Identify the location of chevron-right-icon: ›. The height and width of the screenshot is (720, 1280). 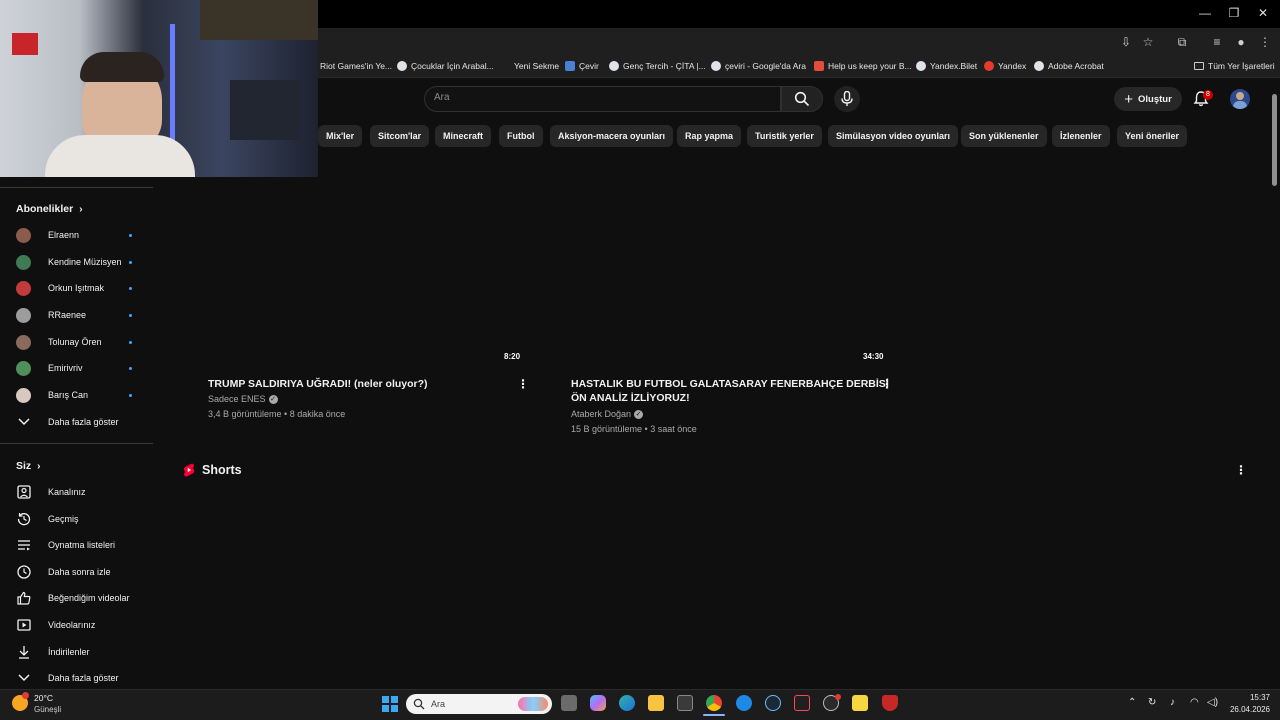
(81, 209).